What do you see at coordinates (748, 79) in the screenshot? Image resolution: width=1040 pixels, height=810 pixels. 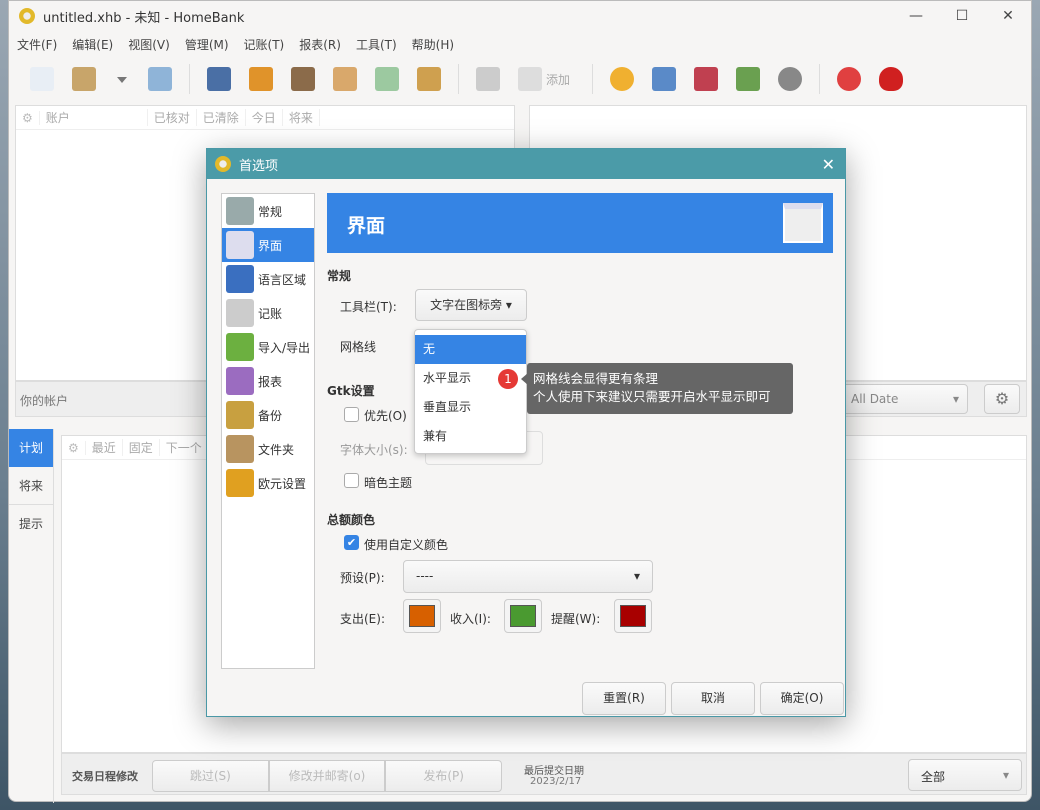 I see `budget-report-icon` at bounding box center [748, 79].